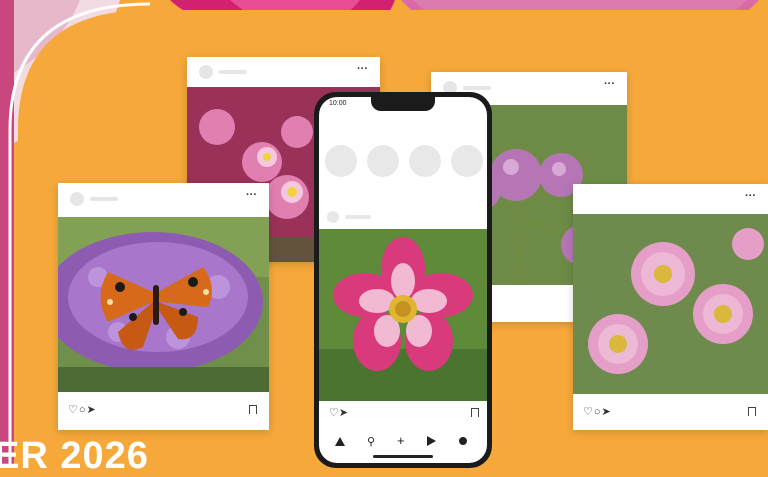  I want to click on profile-icon, so click(463, 441).